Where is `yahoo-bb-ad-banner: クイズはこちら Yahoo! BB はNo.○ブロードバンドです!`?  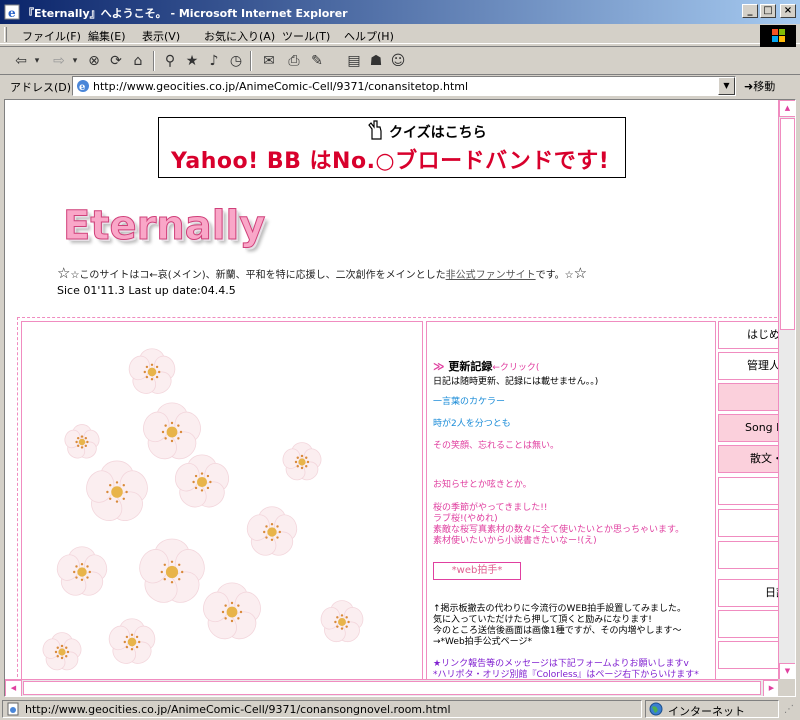
yahoo-bb-ad-banner: クイズはこちら Yahoo! BB はNo.○ブロードバンドです! is located at coordinates (392, 147).